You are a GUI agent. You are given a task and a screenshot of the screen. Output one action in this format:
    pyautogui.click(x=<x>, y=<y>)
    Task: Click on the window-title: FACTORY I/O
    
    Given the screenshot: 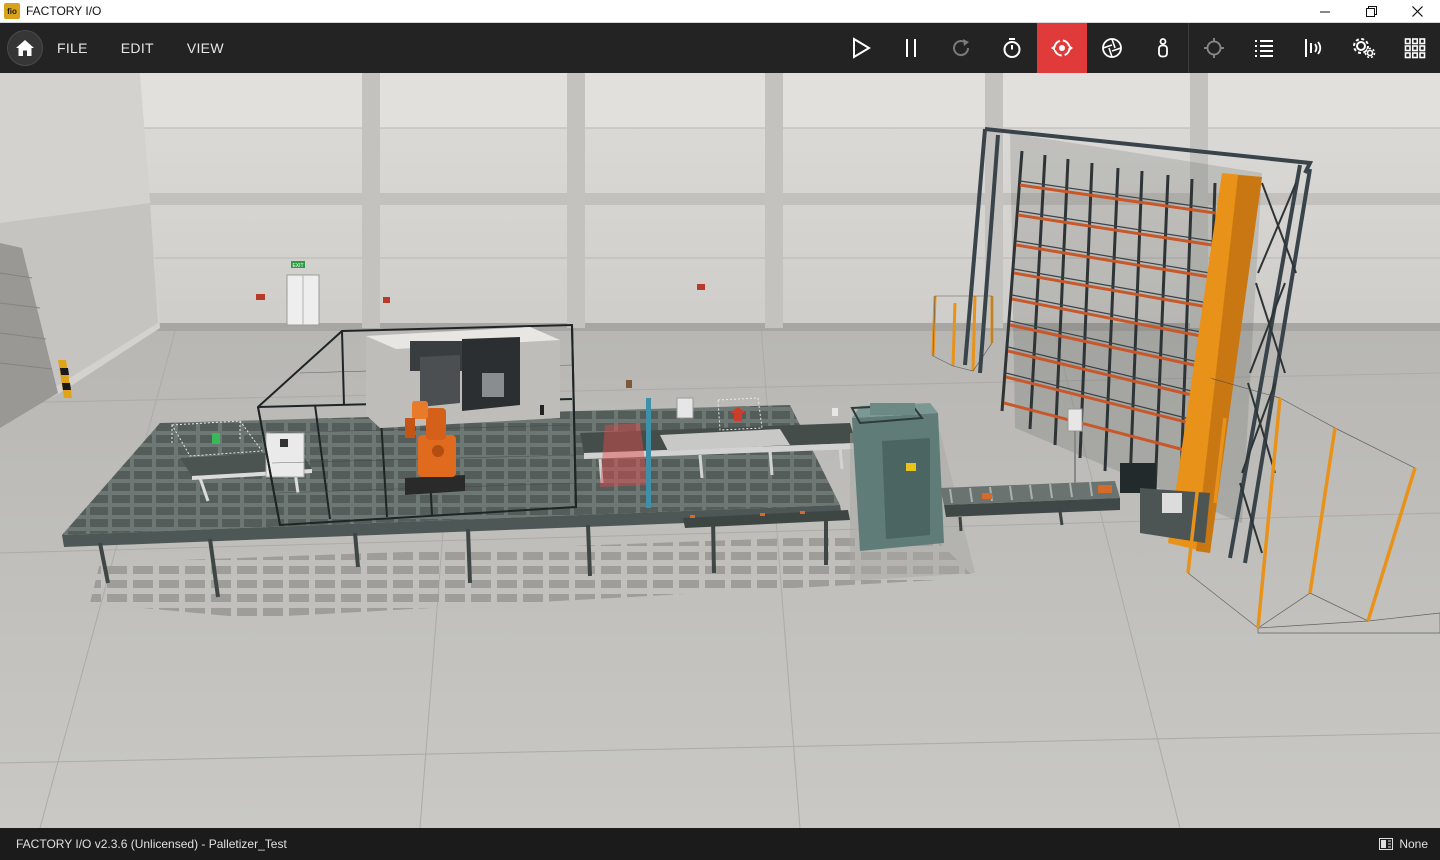 What is the action you would take?
    pyautogui.click(x=64, y=11)
    